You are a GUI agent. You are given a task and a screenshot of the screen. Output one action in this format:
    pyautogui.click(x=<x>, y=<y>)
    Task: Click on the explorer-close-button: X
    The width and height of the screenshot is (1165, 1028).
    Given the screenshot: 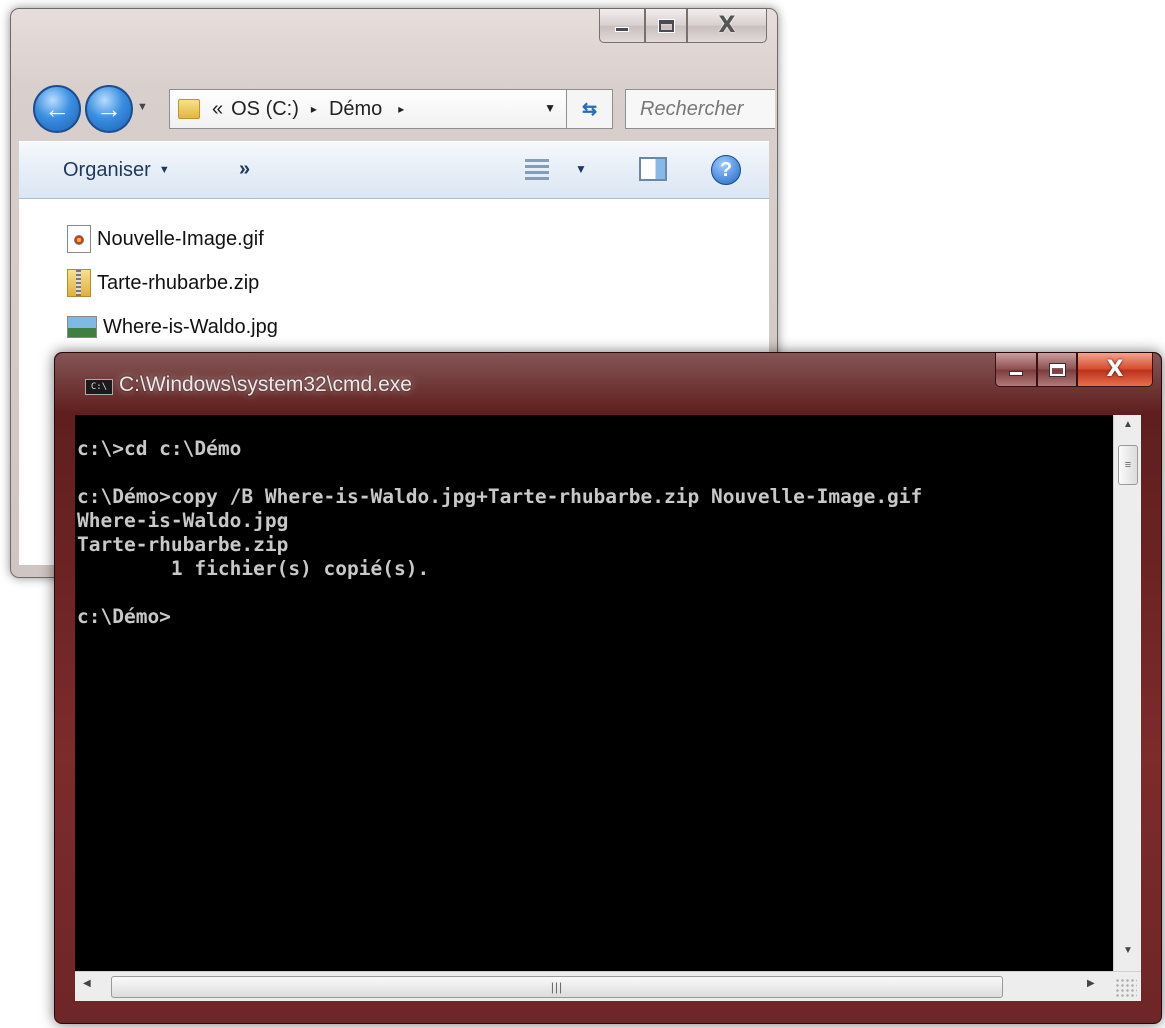 What is the action you would take?
    pyautogui.click(x=727, y=26)
    